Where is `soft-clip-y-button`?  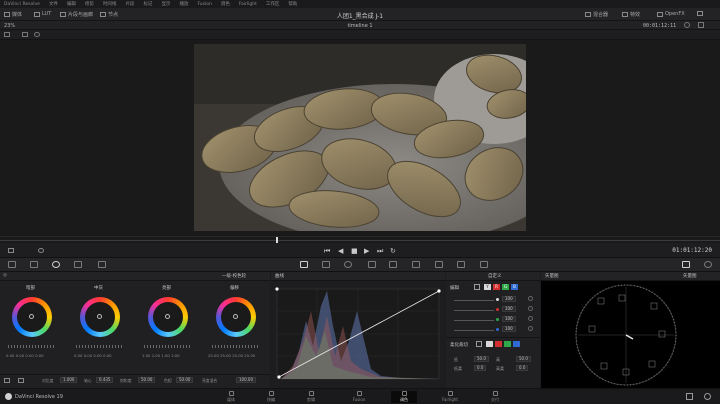 soft-clip-y-button is located at coordinates (489, 344).